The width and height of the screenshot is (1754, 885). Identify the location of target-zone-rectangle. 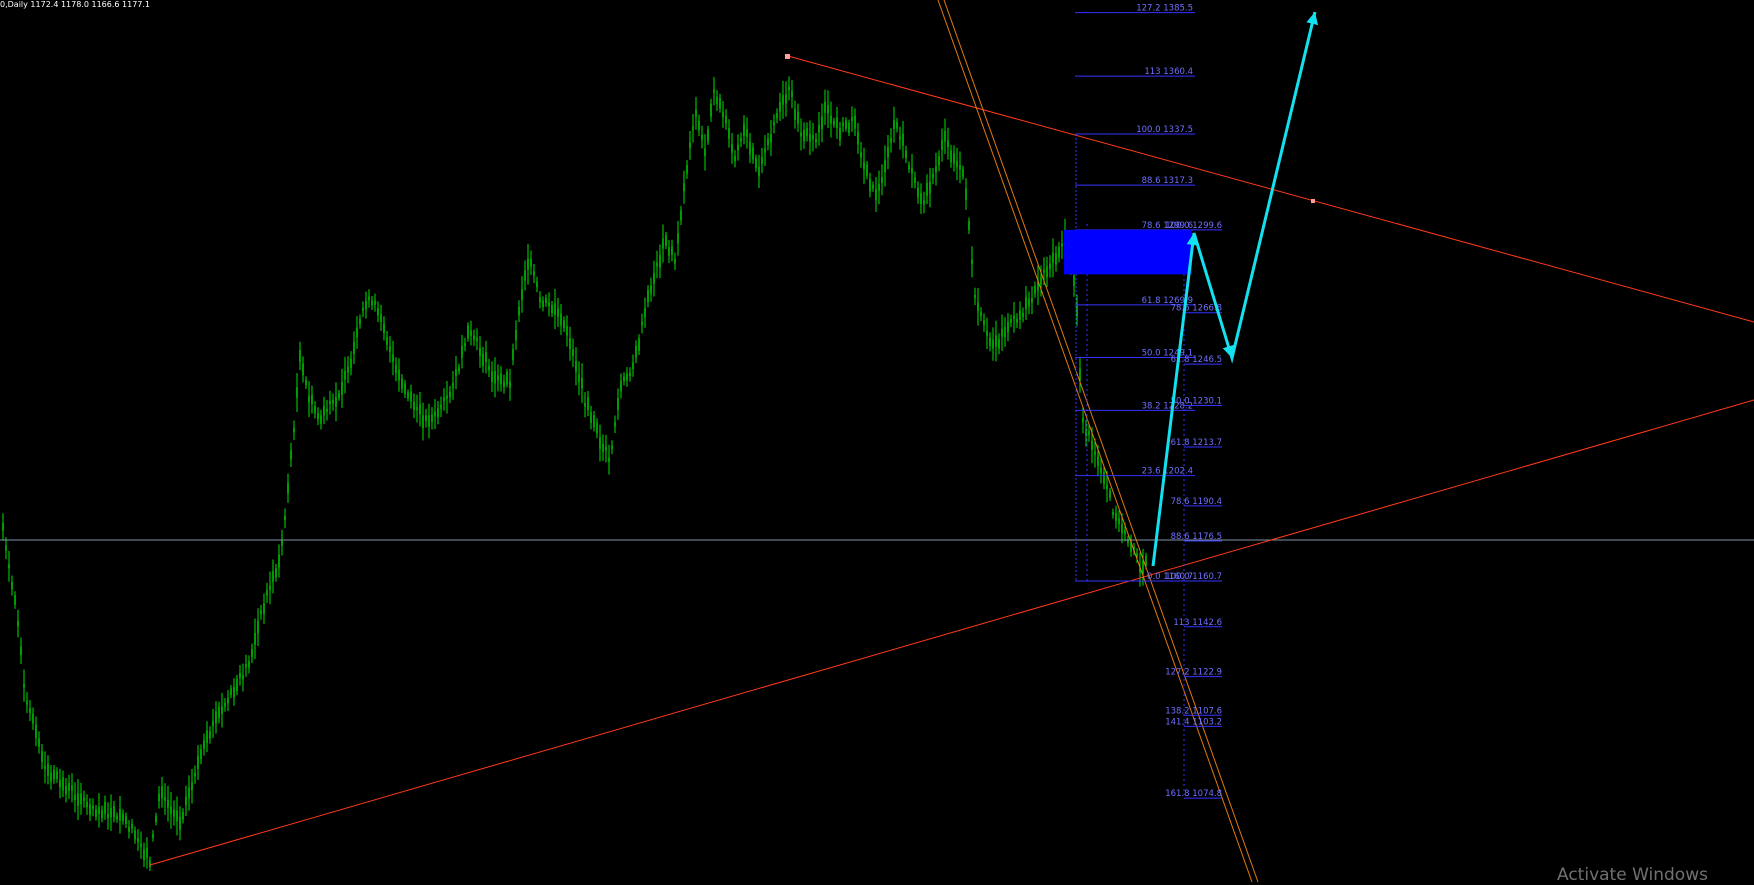
(1128, 252).